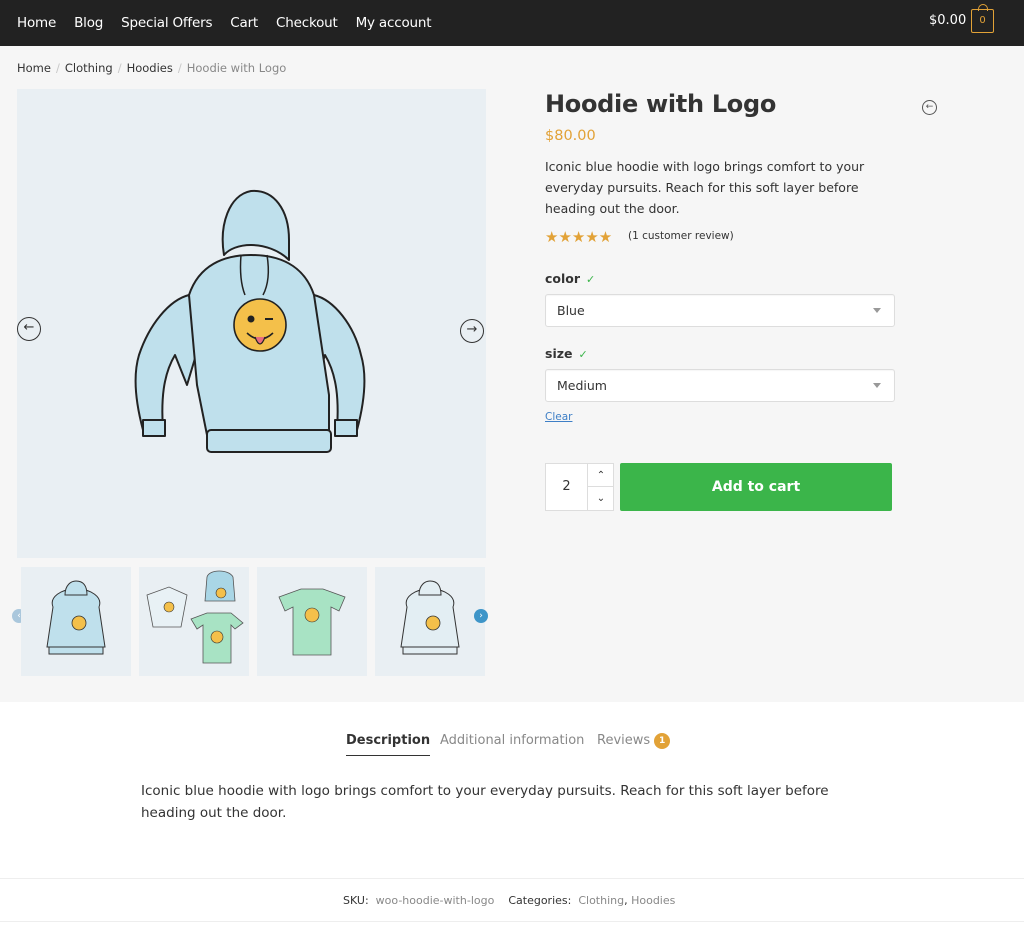 This screenshot has height=937, width=1024. Describe the element at coordinates (662, 741) in the screenshot. I see `reviews-count-badge: 1` at that location.